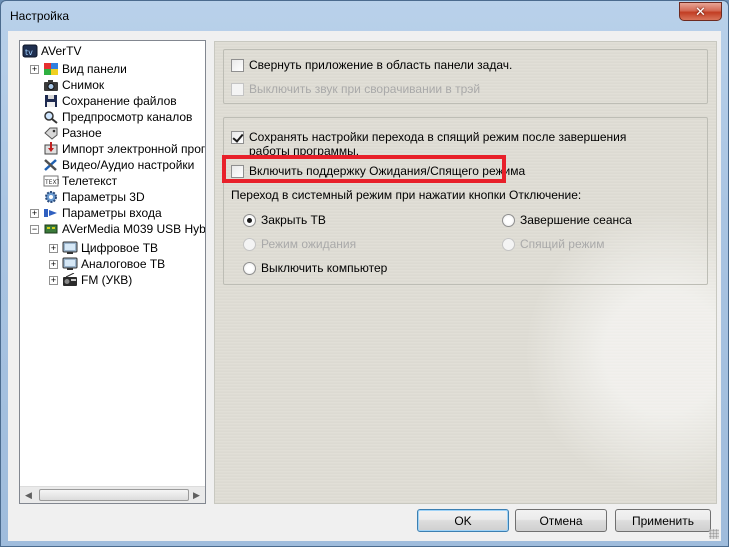 The width and height of the screenshot is (729, 547). What do you see at coordinates (94, 69) in the screenshot?
I see `tree-item-label: Вид панели` at bounding box center [94, 69].